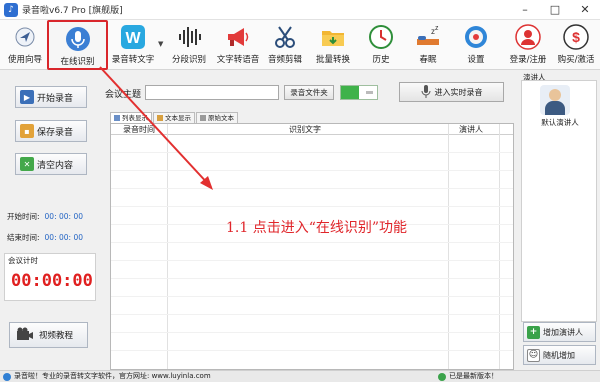 This screenshot has height=382, width=600. What do you see at coordinates (350, 92) in the screenshot?
I see `toggle-knob` at bounding box center [350, 92].